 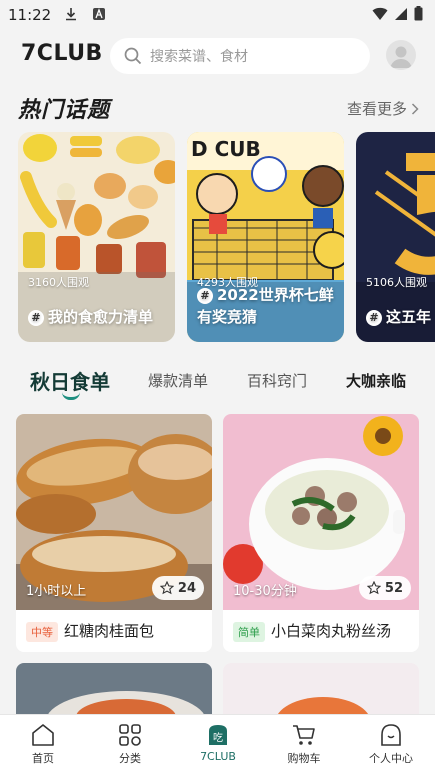 I want to click on recipe-name: 红糖肉桂面包, so click(x=109, y=631).